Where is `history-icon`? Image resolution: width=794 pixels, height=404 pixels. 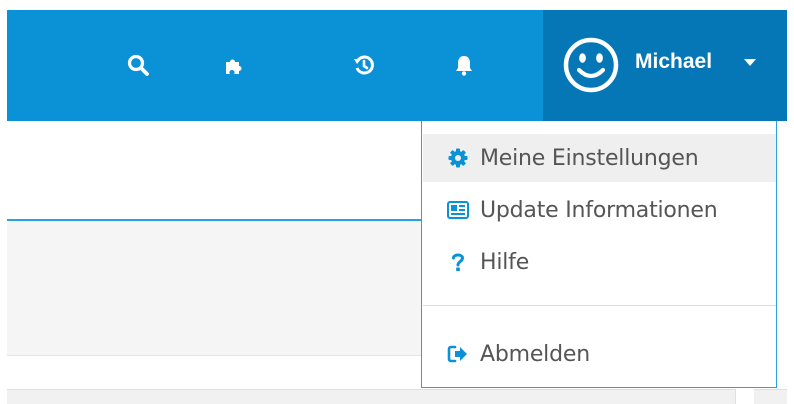 history-icon is located at coordinates (364, 65).